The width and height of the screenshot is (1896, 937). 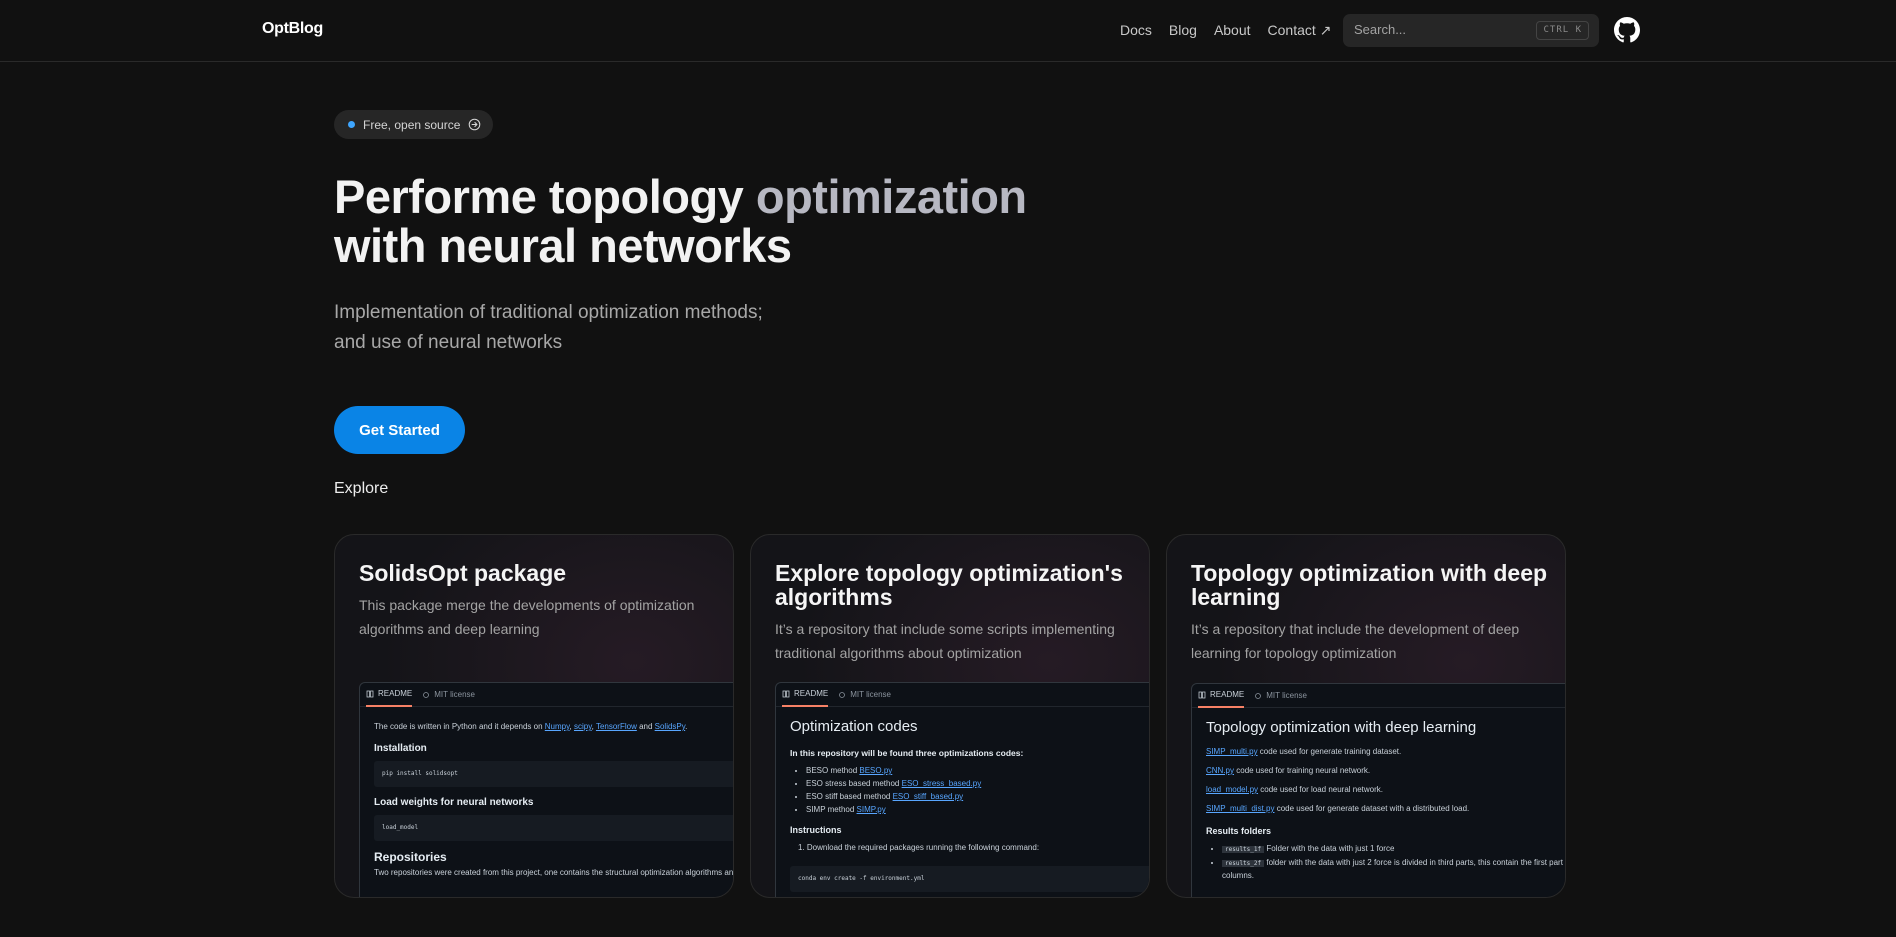 I want to click on file-link: load_model.py, so click(x=1232, y=789).